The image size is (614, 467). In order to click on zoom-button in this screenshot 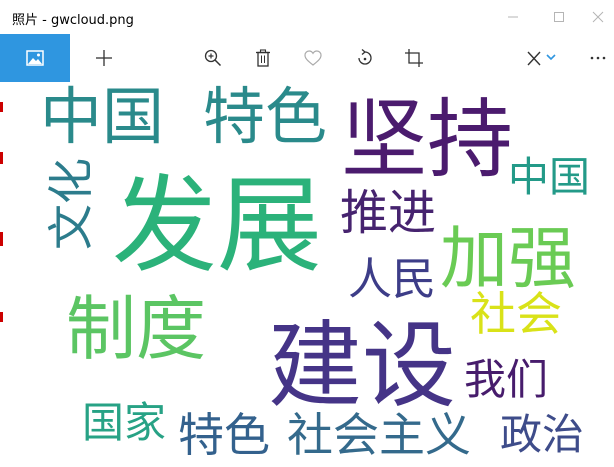, I will do `click(213, 58)`.